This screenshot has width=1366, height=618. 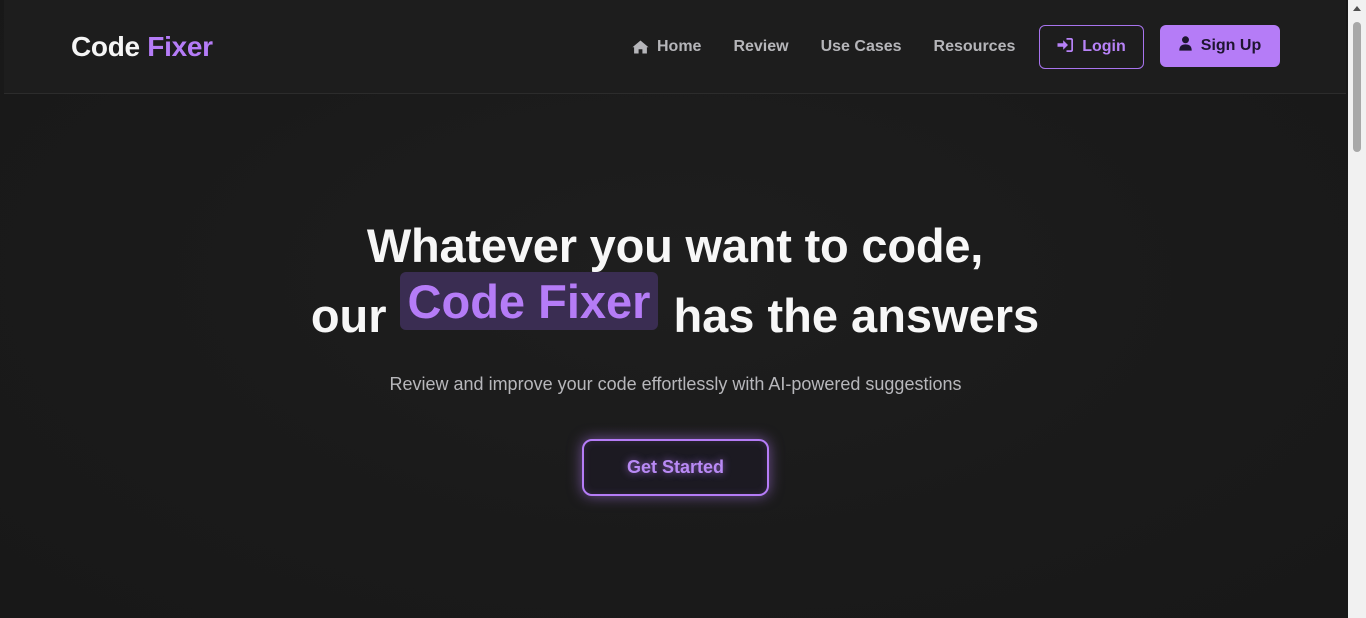 I want to click on login-button: Login, so click(x=1091, y=47).